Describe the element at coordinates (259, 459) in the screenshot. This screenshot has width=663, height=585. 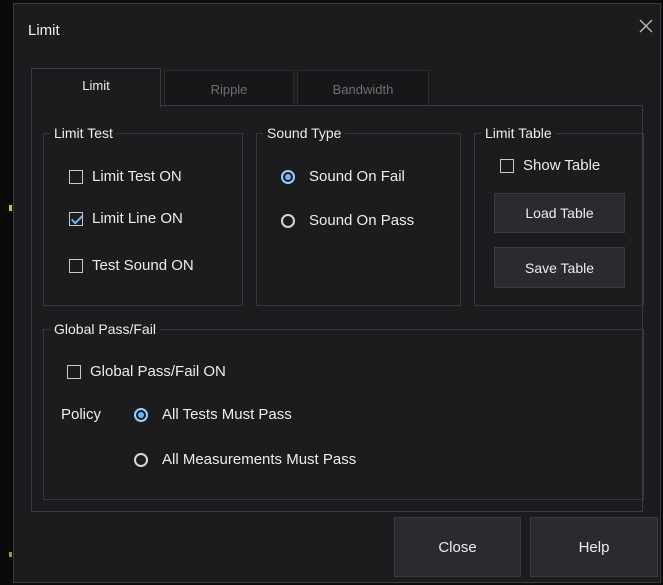
I see `all-measurements-must-pass-label: All Measurements Must Pass` at that location.